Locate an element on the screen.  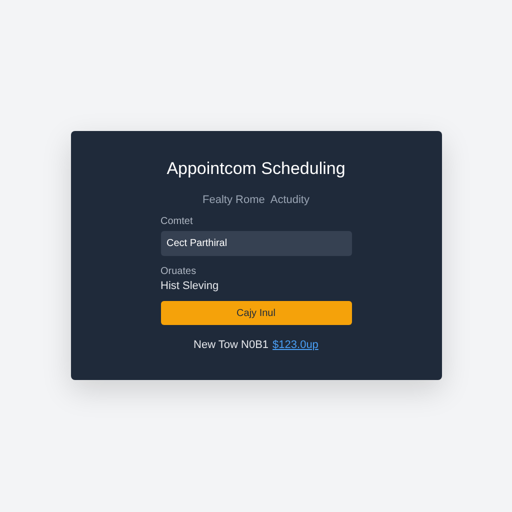
field-label: Comtet is located at coordinates (176, 221).